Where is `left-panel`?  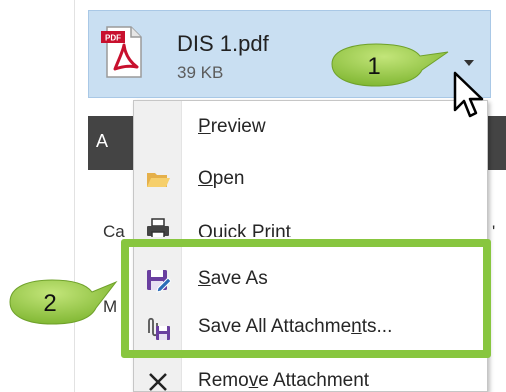 left-panel is located at coordinates (37, 196).